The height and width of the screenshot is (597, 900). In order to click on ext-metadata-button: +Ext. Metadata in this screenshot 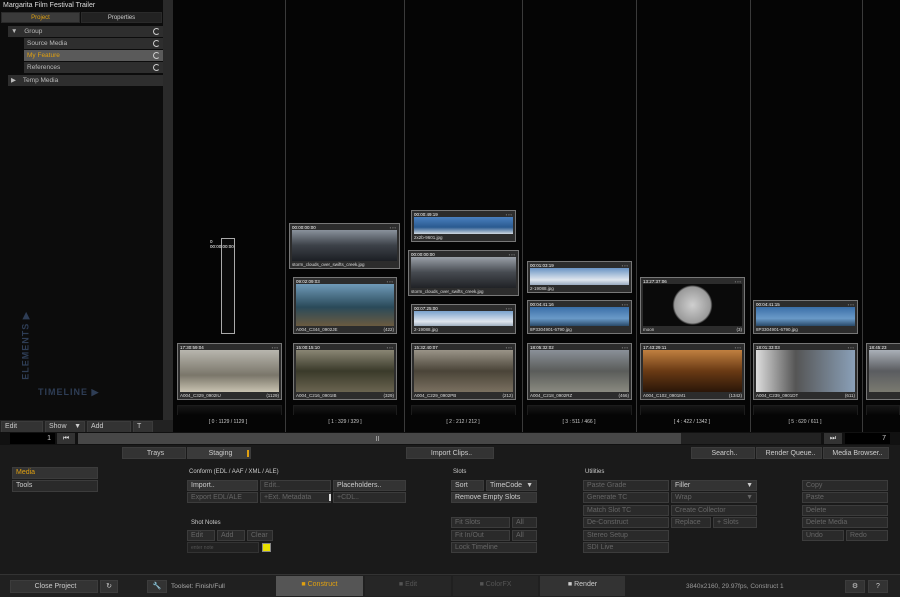, I will do `click(295, 497)`.